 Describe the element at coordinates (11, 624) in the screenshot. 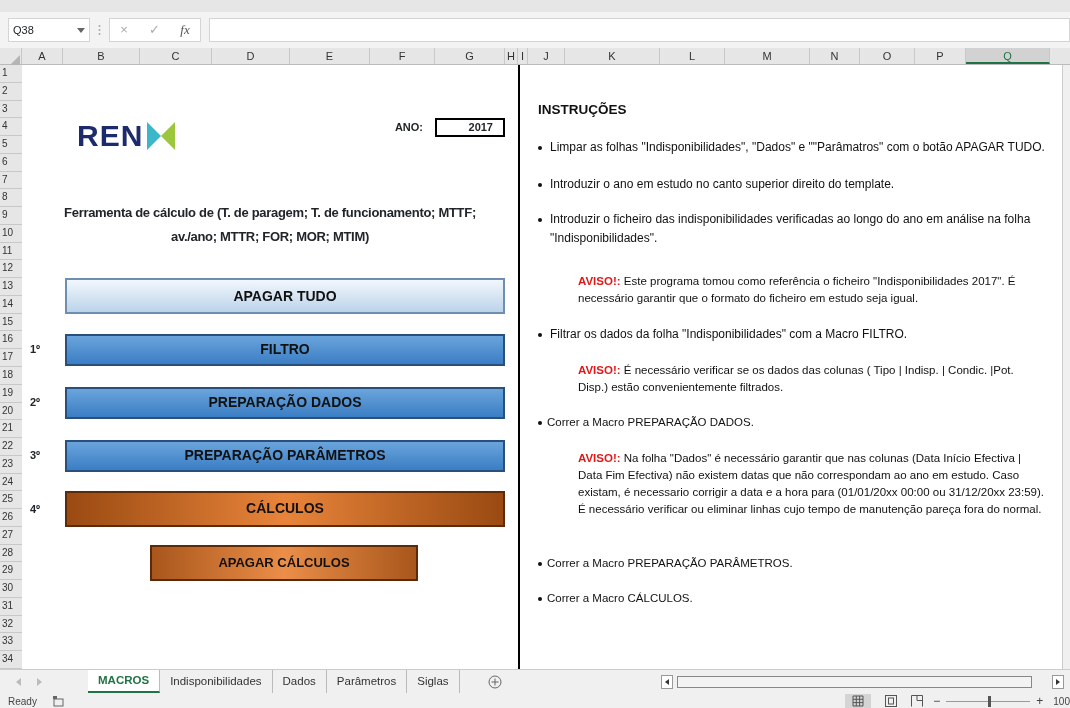

I see `row-header: 32` at that location.